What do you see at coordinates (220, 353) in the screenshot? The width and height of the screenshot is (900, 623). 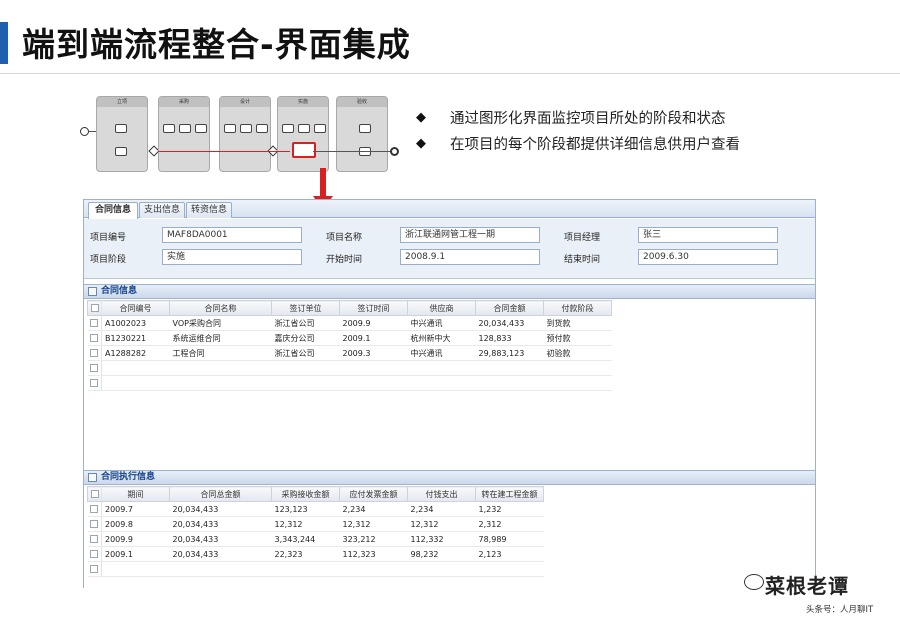 I see `table-cell: 工程合同` at bounding box center [220, 353].